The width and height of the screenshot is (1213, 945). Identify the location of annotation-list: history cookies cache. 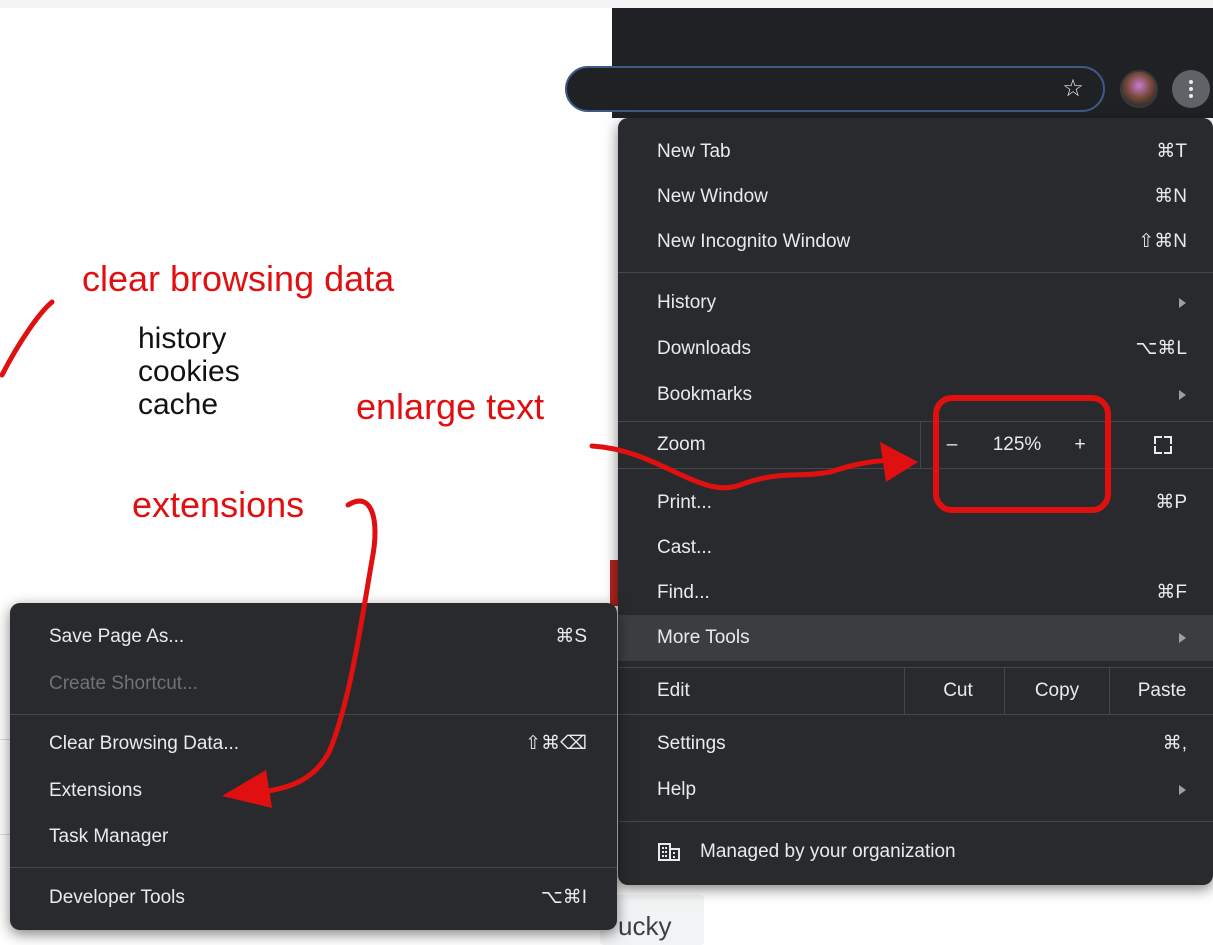
(189, 371).